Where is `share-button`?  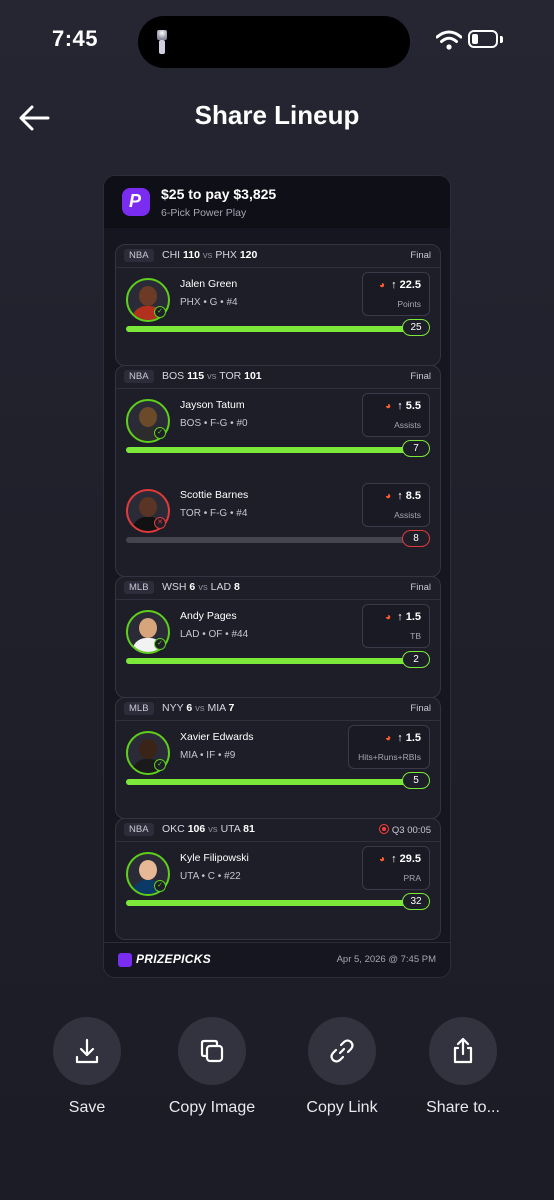 share-button is located at coordinates (463, 1051).